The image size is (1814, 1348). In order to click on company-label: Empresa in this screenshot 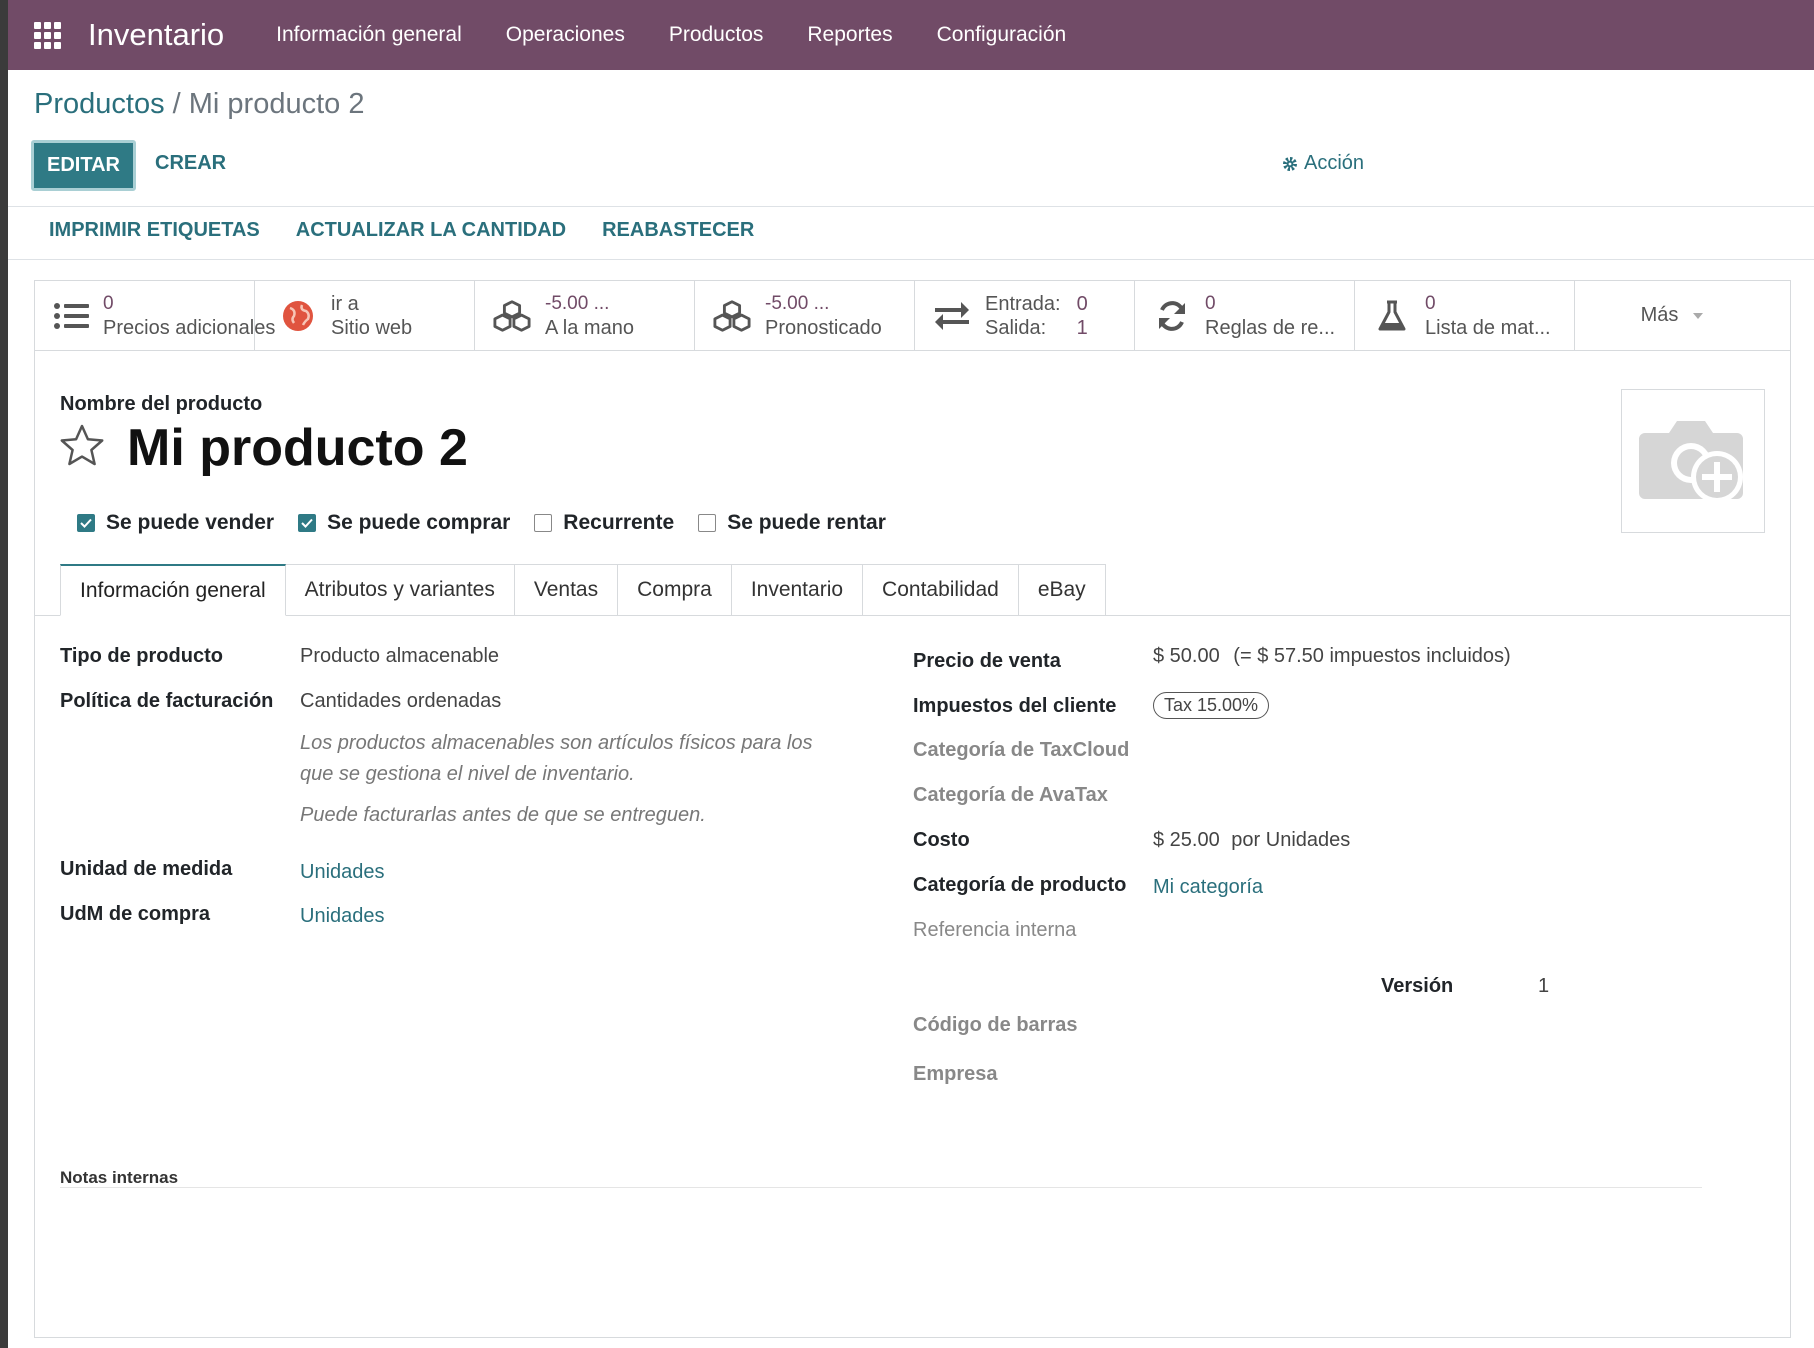, I will do `click(955, 1074)`.